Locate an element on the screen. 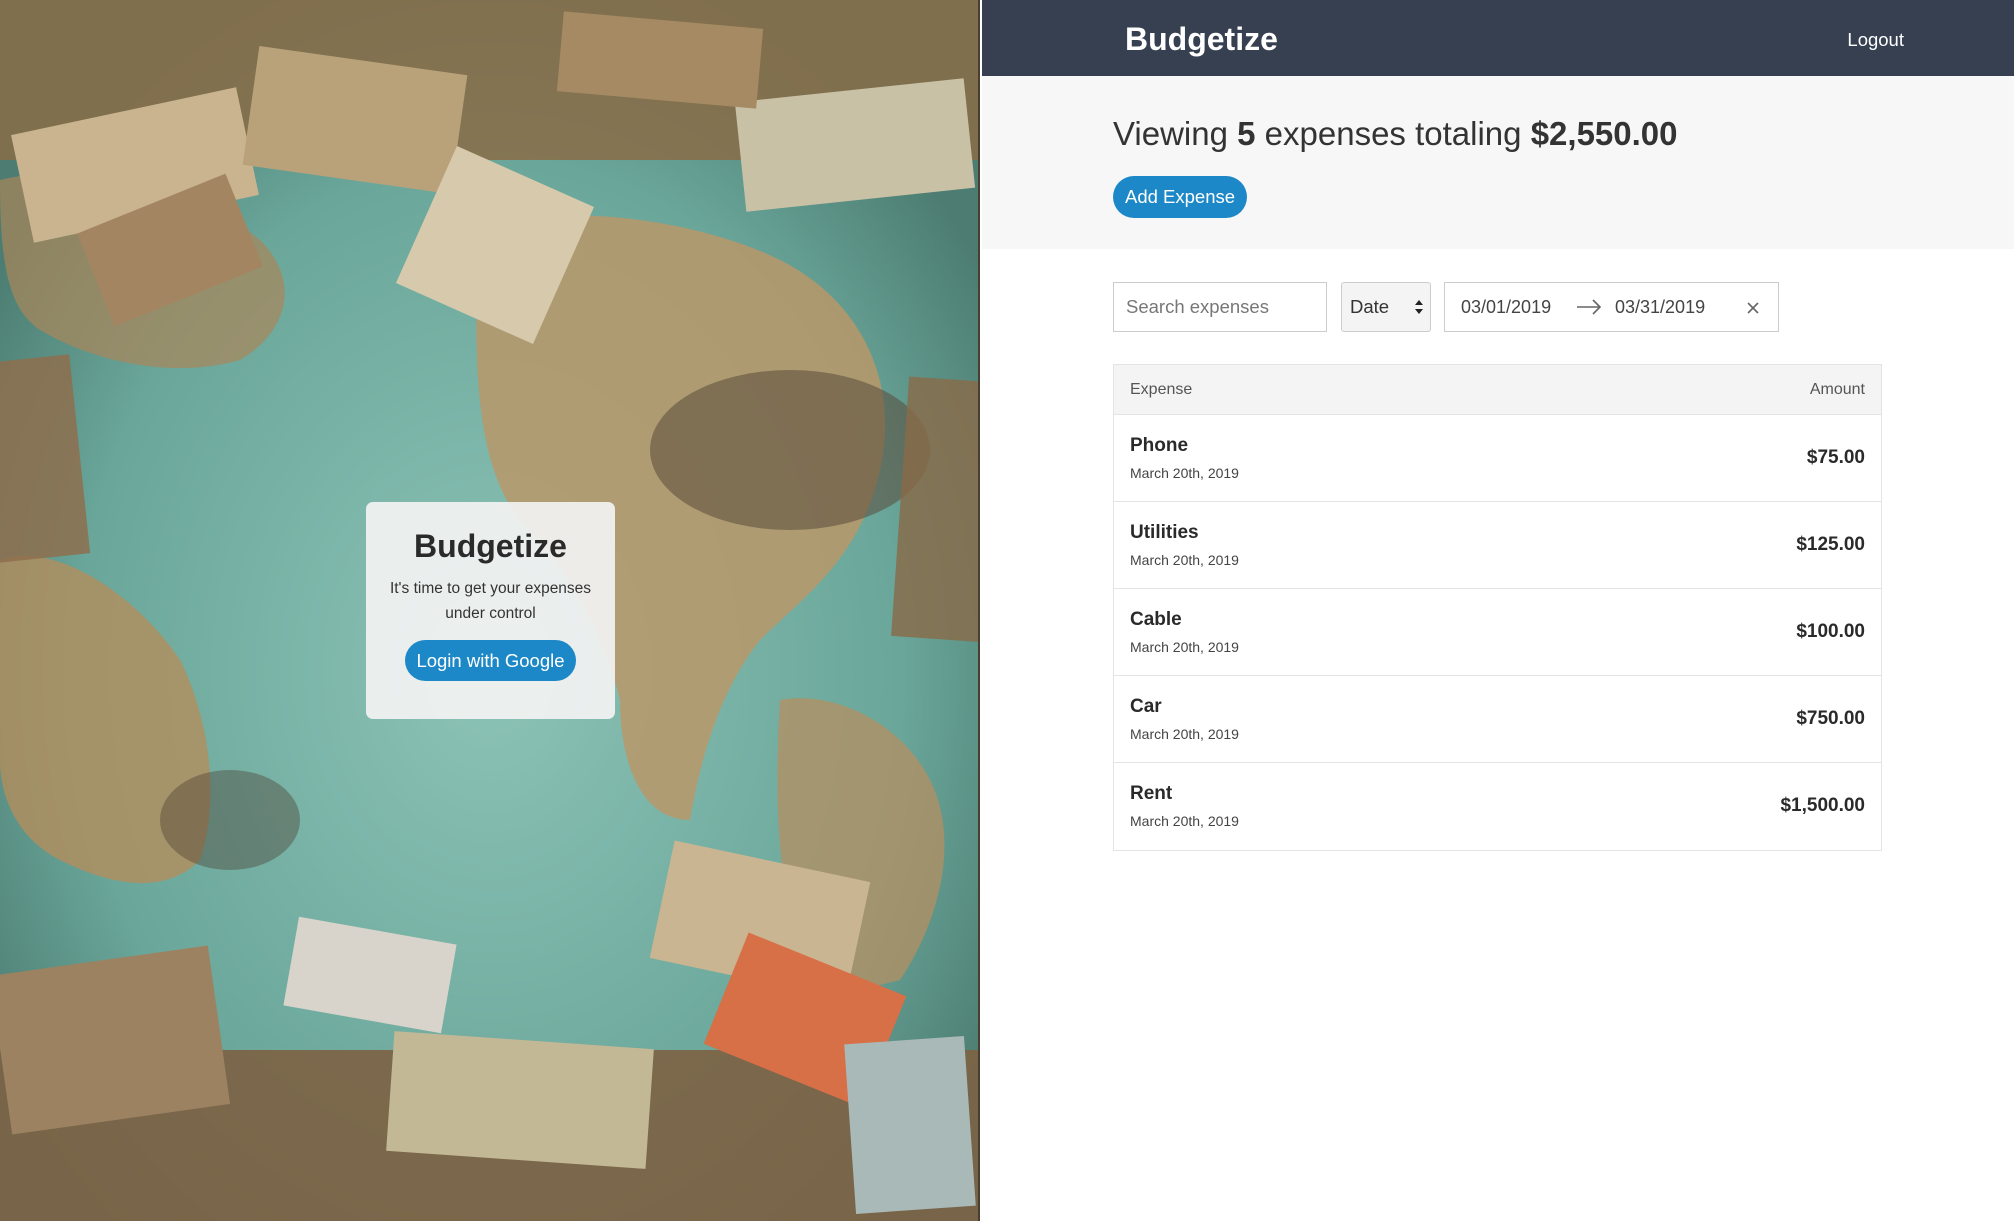  expense-name: Utilities is located at coordinates (1164, 532).